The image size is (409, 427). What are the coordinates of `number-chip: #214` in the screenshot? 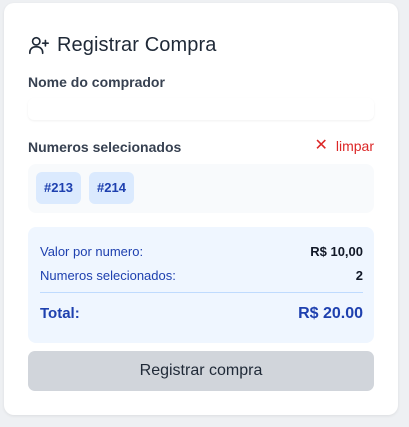 It's located at (111, 188).